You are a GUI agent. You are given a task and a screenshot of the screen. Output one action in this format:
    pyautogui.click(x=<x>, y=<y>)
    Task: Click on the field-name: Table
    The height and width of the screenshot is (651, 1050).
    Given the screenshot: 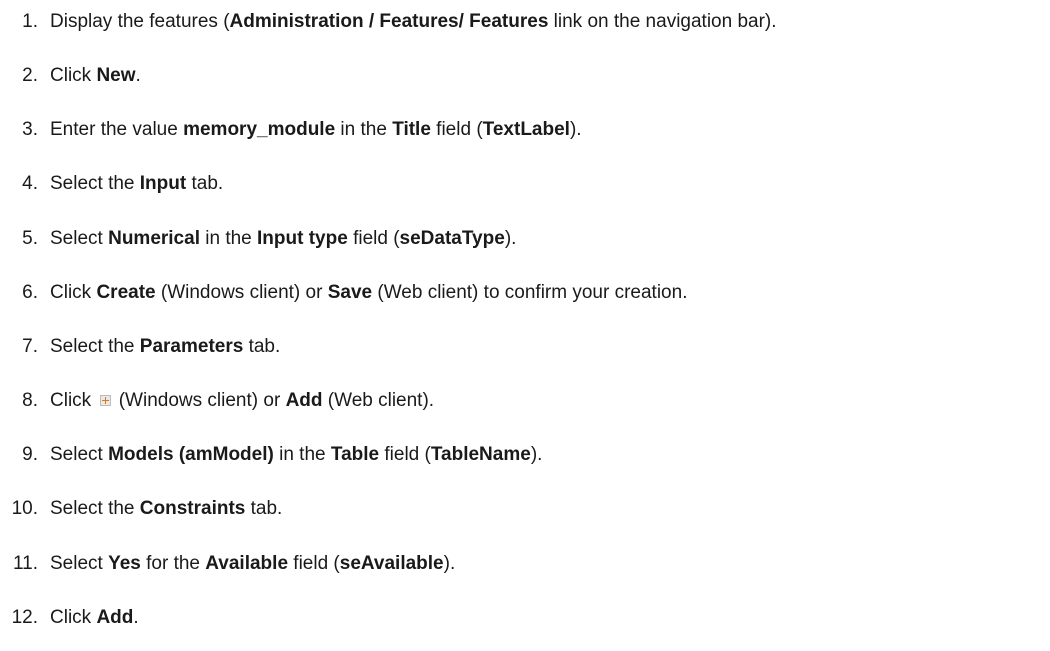 What is the action you would take?
    pyautogui.click(x=355, y=454)
    